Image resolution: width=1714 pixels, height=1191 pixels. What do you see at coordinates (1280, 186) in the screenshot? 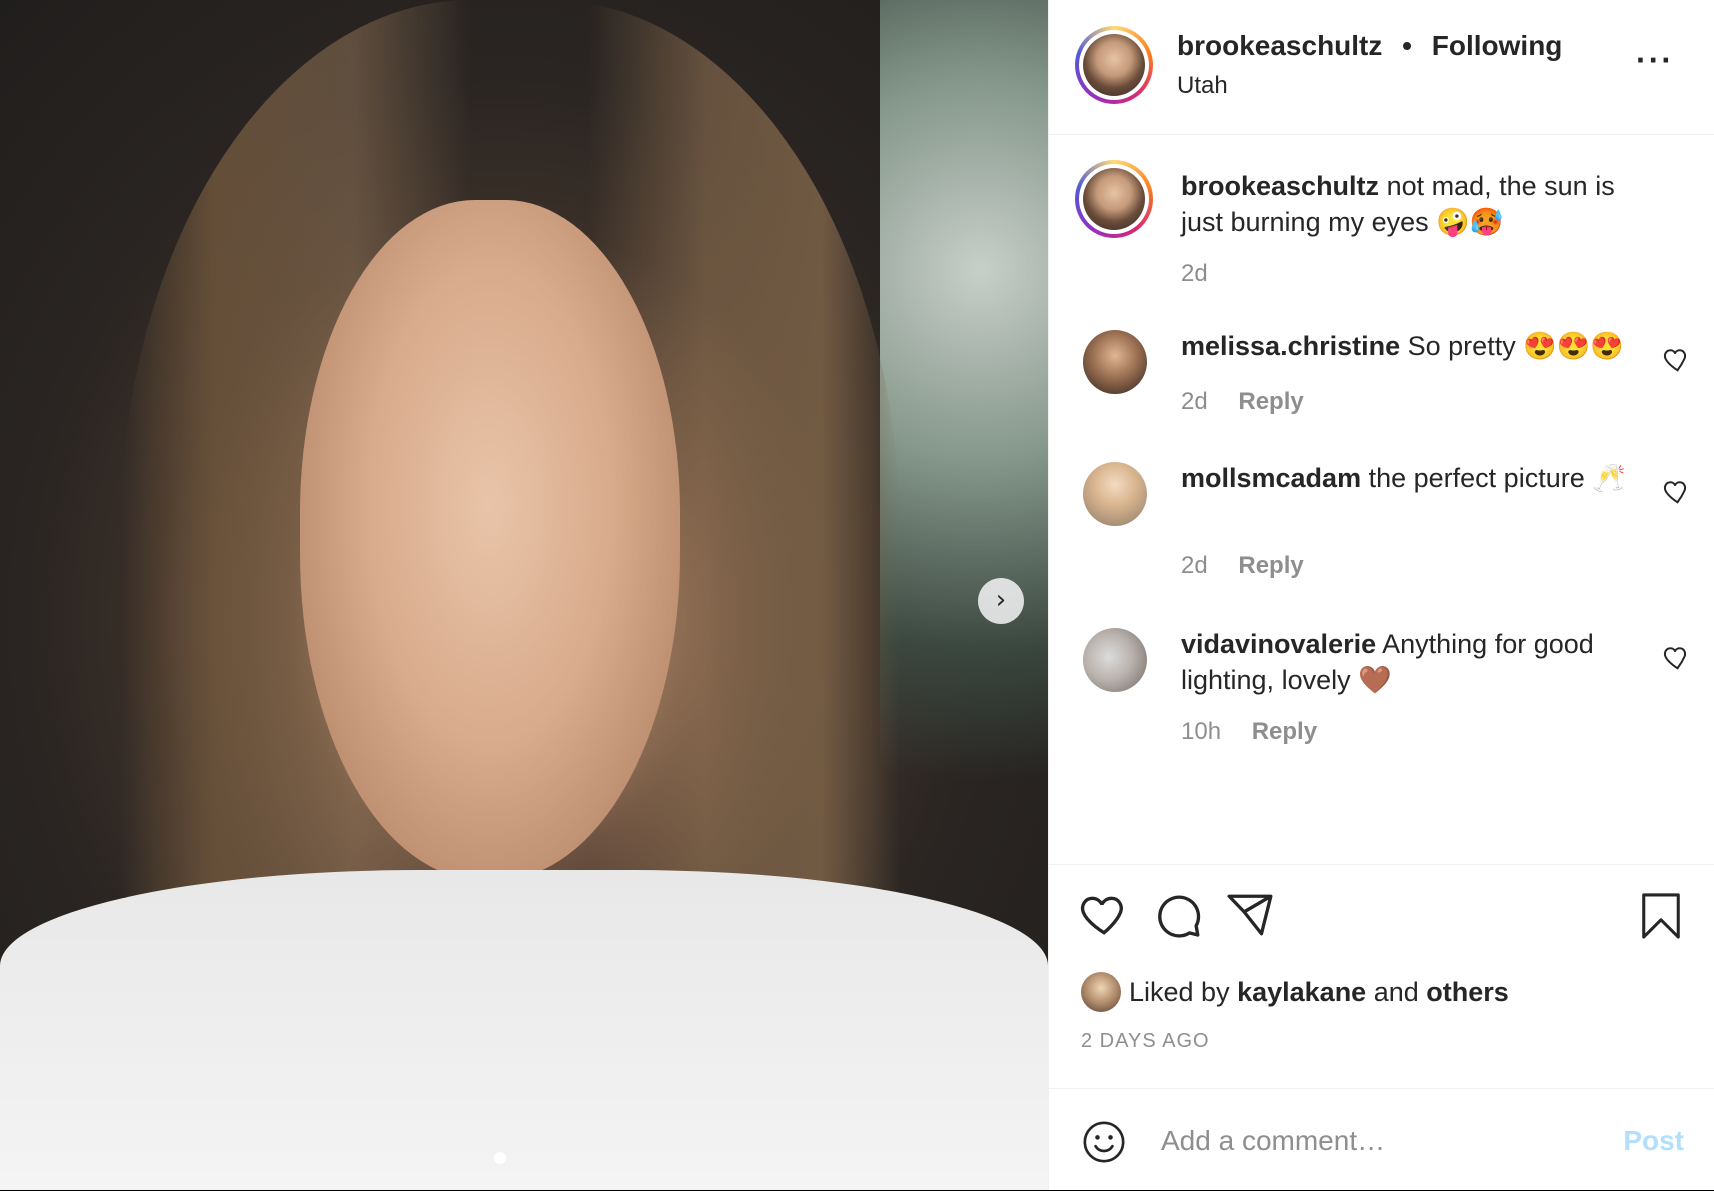
I see `caption-username: brookeaschultz` at bounding box center [1280, 186].